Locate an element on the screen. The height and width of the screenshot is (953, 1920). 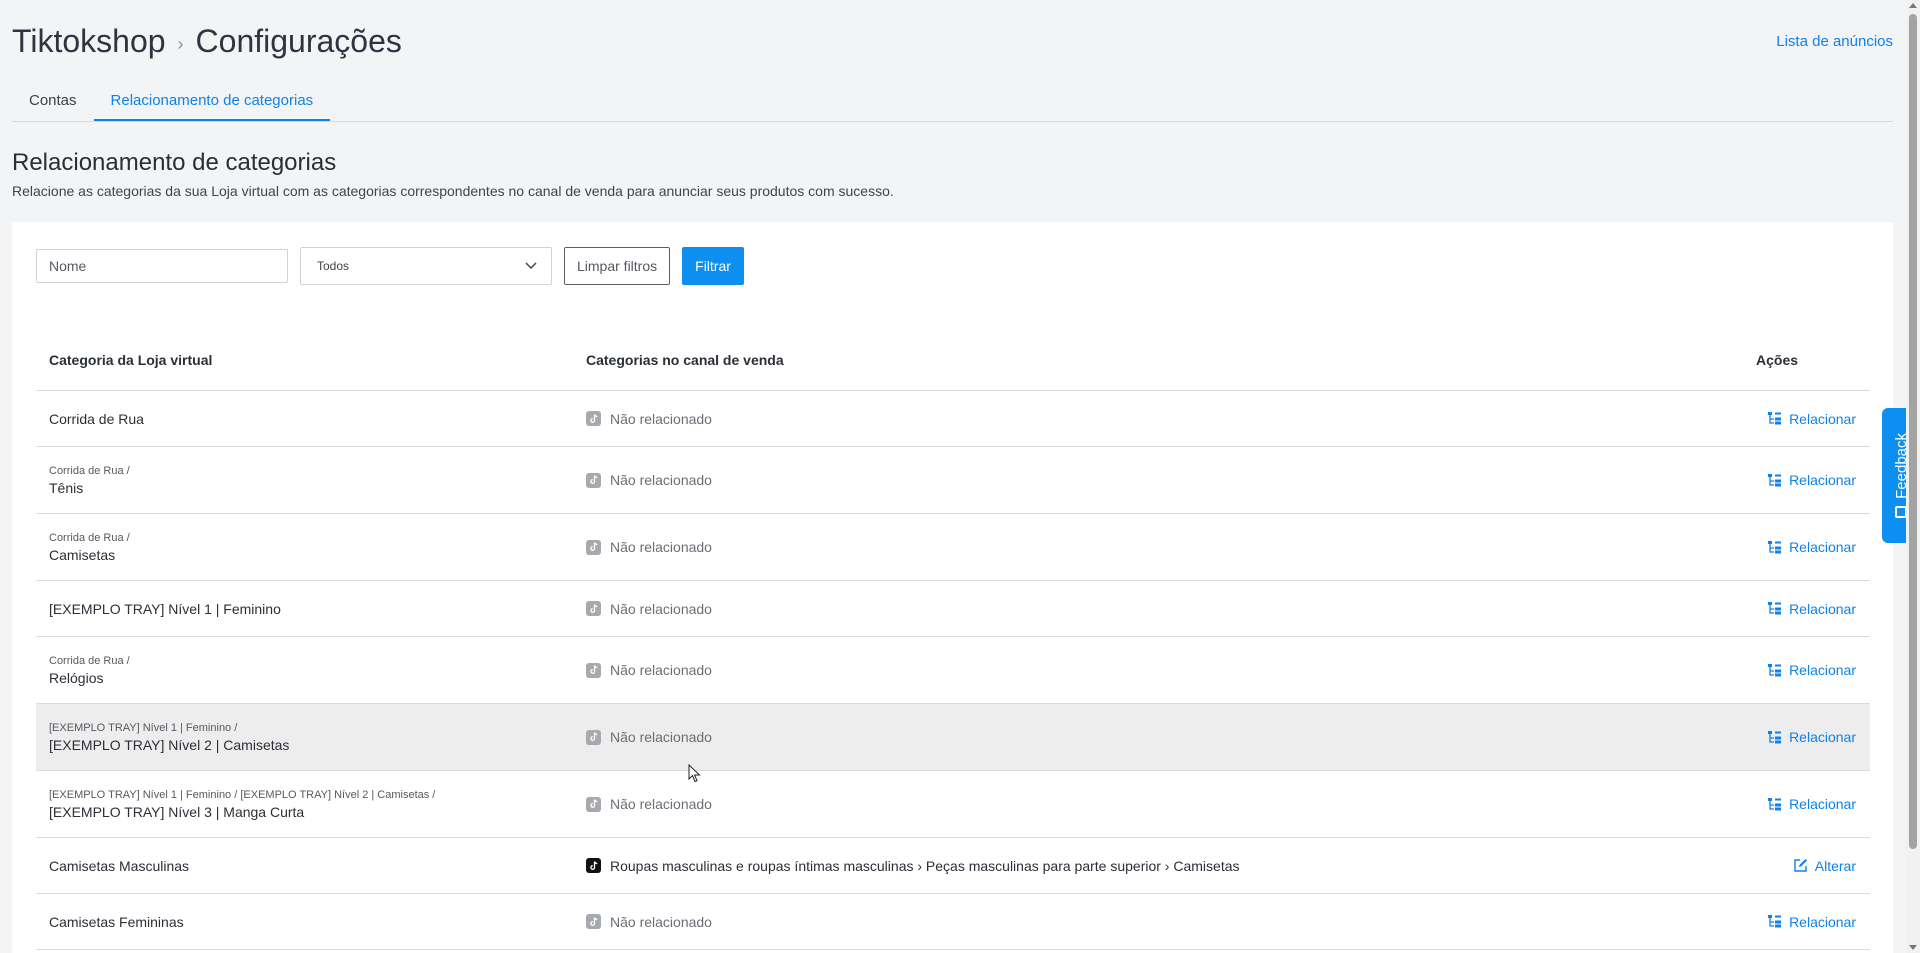
header-actions: Ações is located at coordinates (1777, 360).